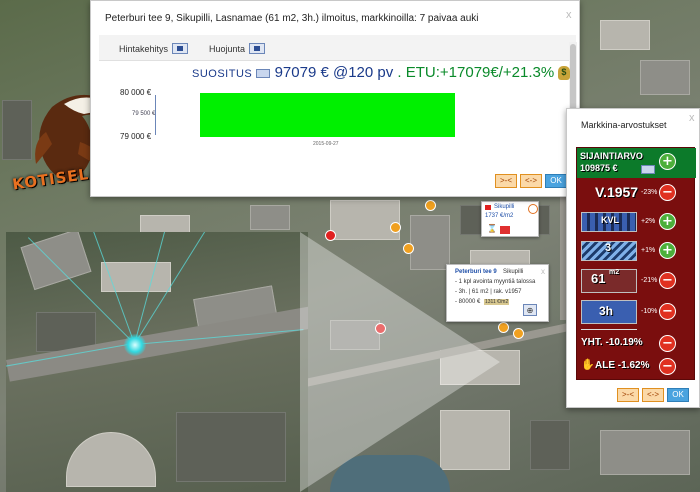 Image resolution: width=700 pixels, height=492 pixels. What do you see at coordinates (327, 115) in the screenshot?
I see `price-bar` at bounding box center [327, 115].